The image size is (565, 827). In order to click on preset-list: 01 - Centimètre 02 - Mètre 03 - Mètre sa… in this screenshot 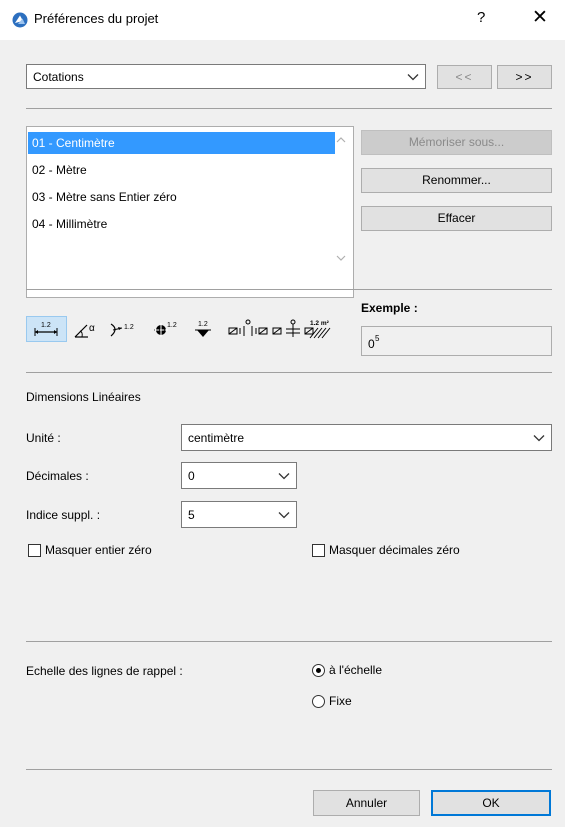, I will do `click(190, 212)`.